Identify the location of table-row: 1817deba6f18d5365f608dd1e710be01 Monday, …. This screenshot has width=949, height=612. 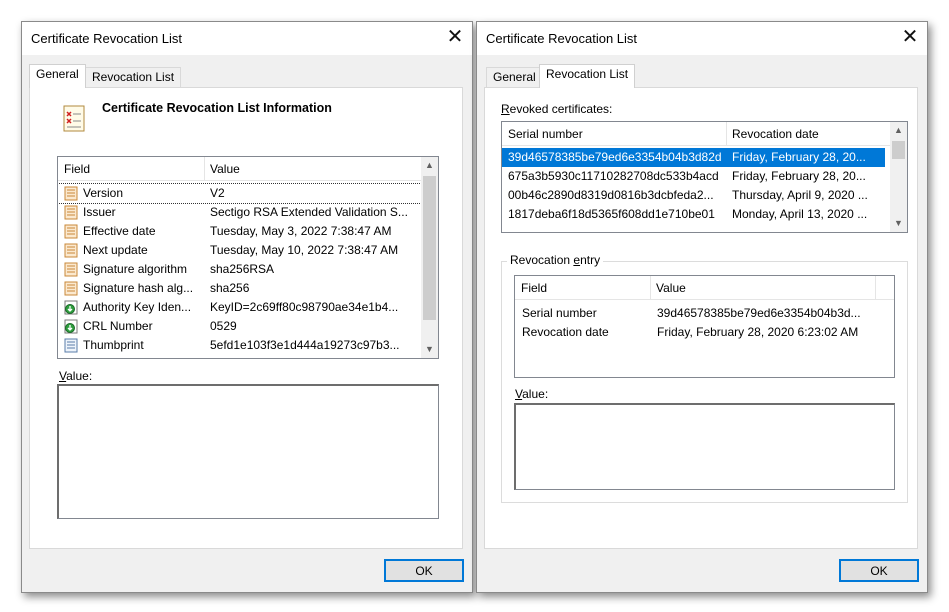
(693, 214).